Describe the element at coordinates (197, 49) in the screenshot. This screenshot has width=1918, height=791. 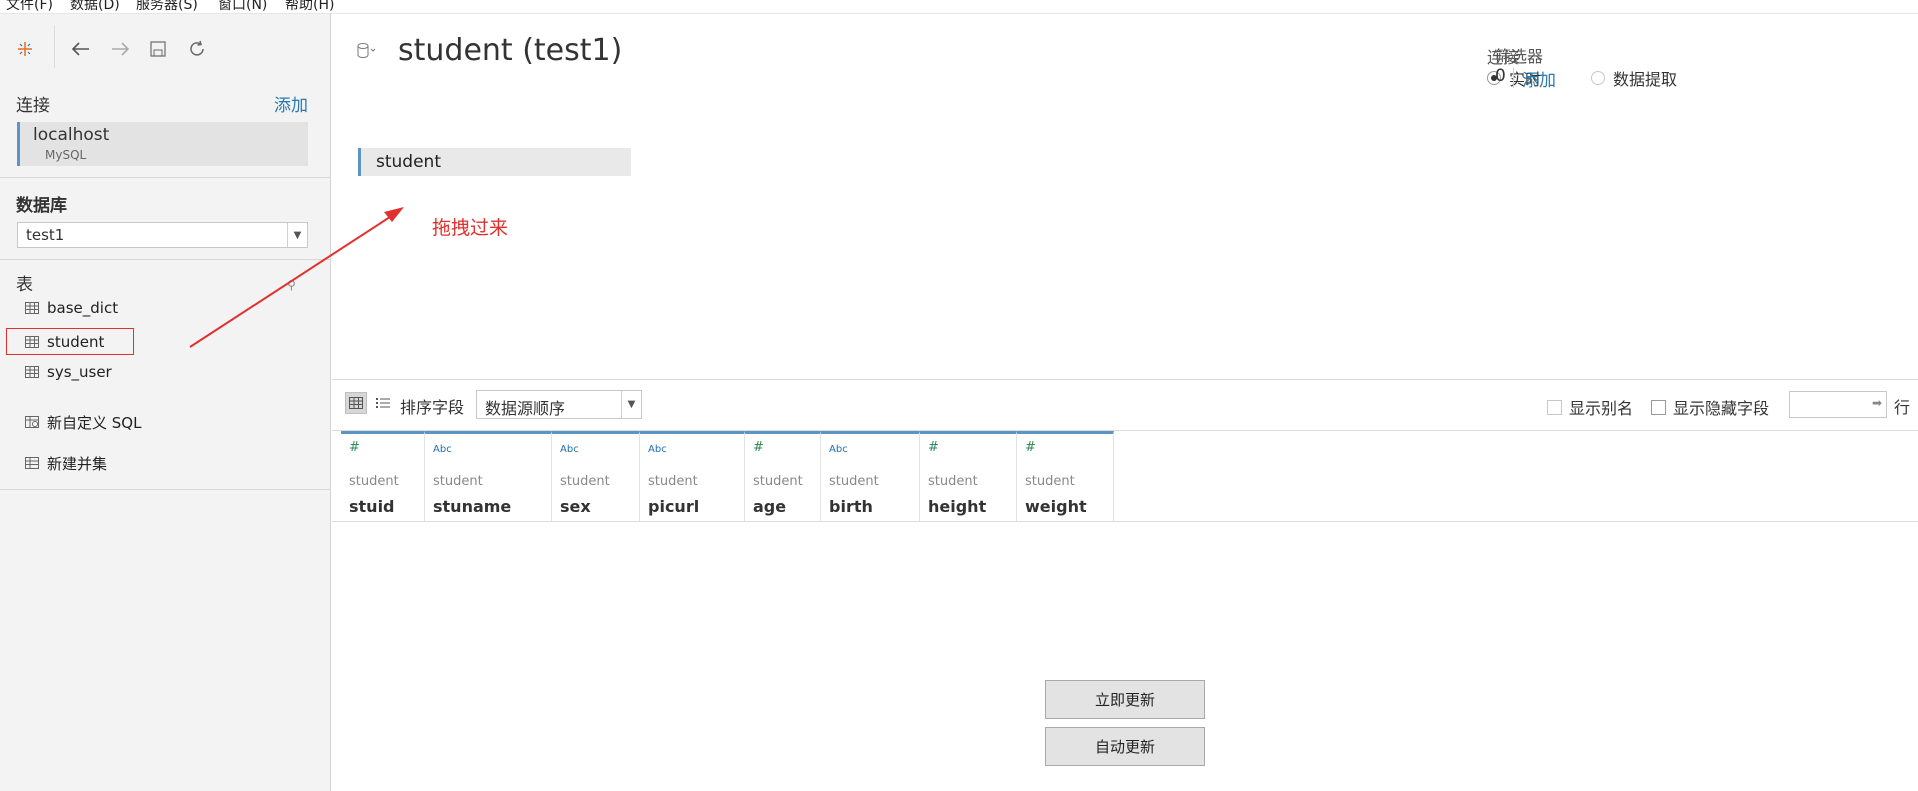
I see `refresh-icon` at that location.